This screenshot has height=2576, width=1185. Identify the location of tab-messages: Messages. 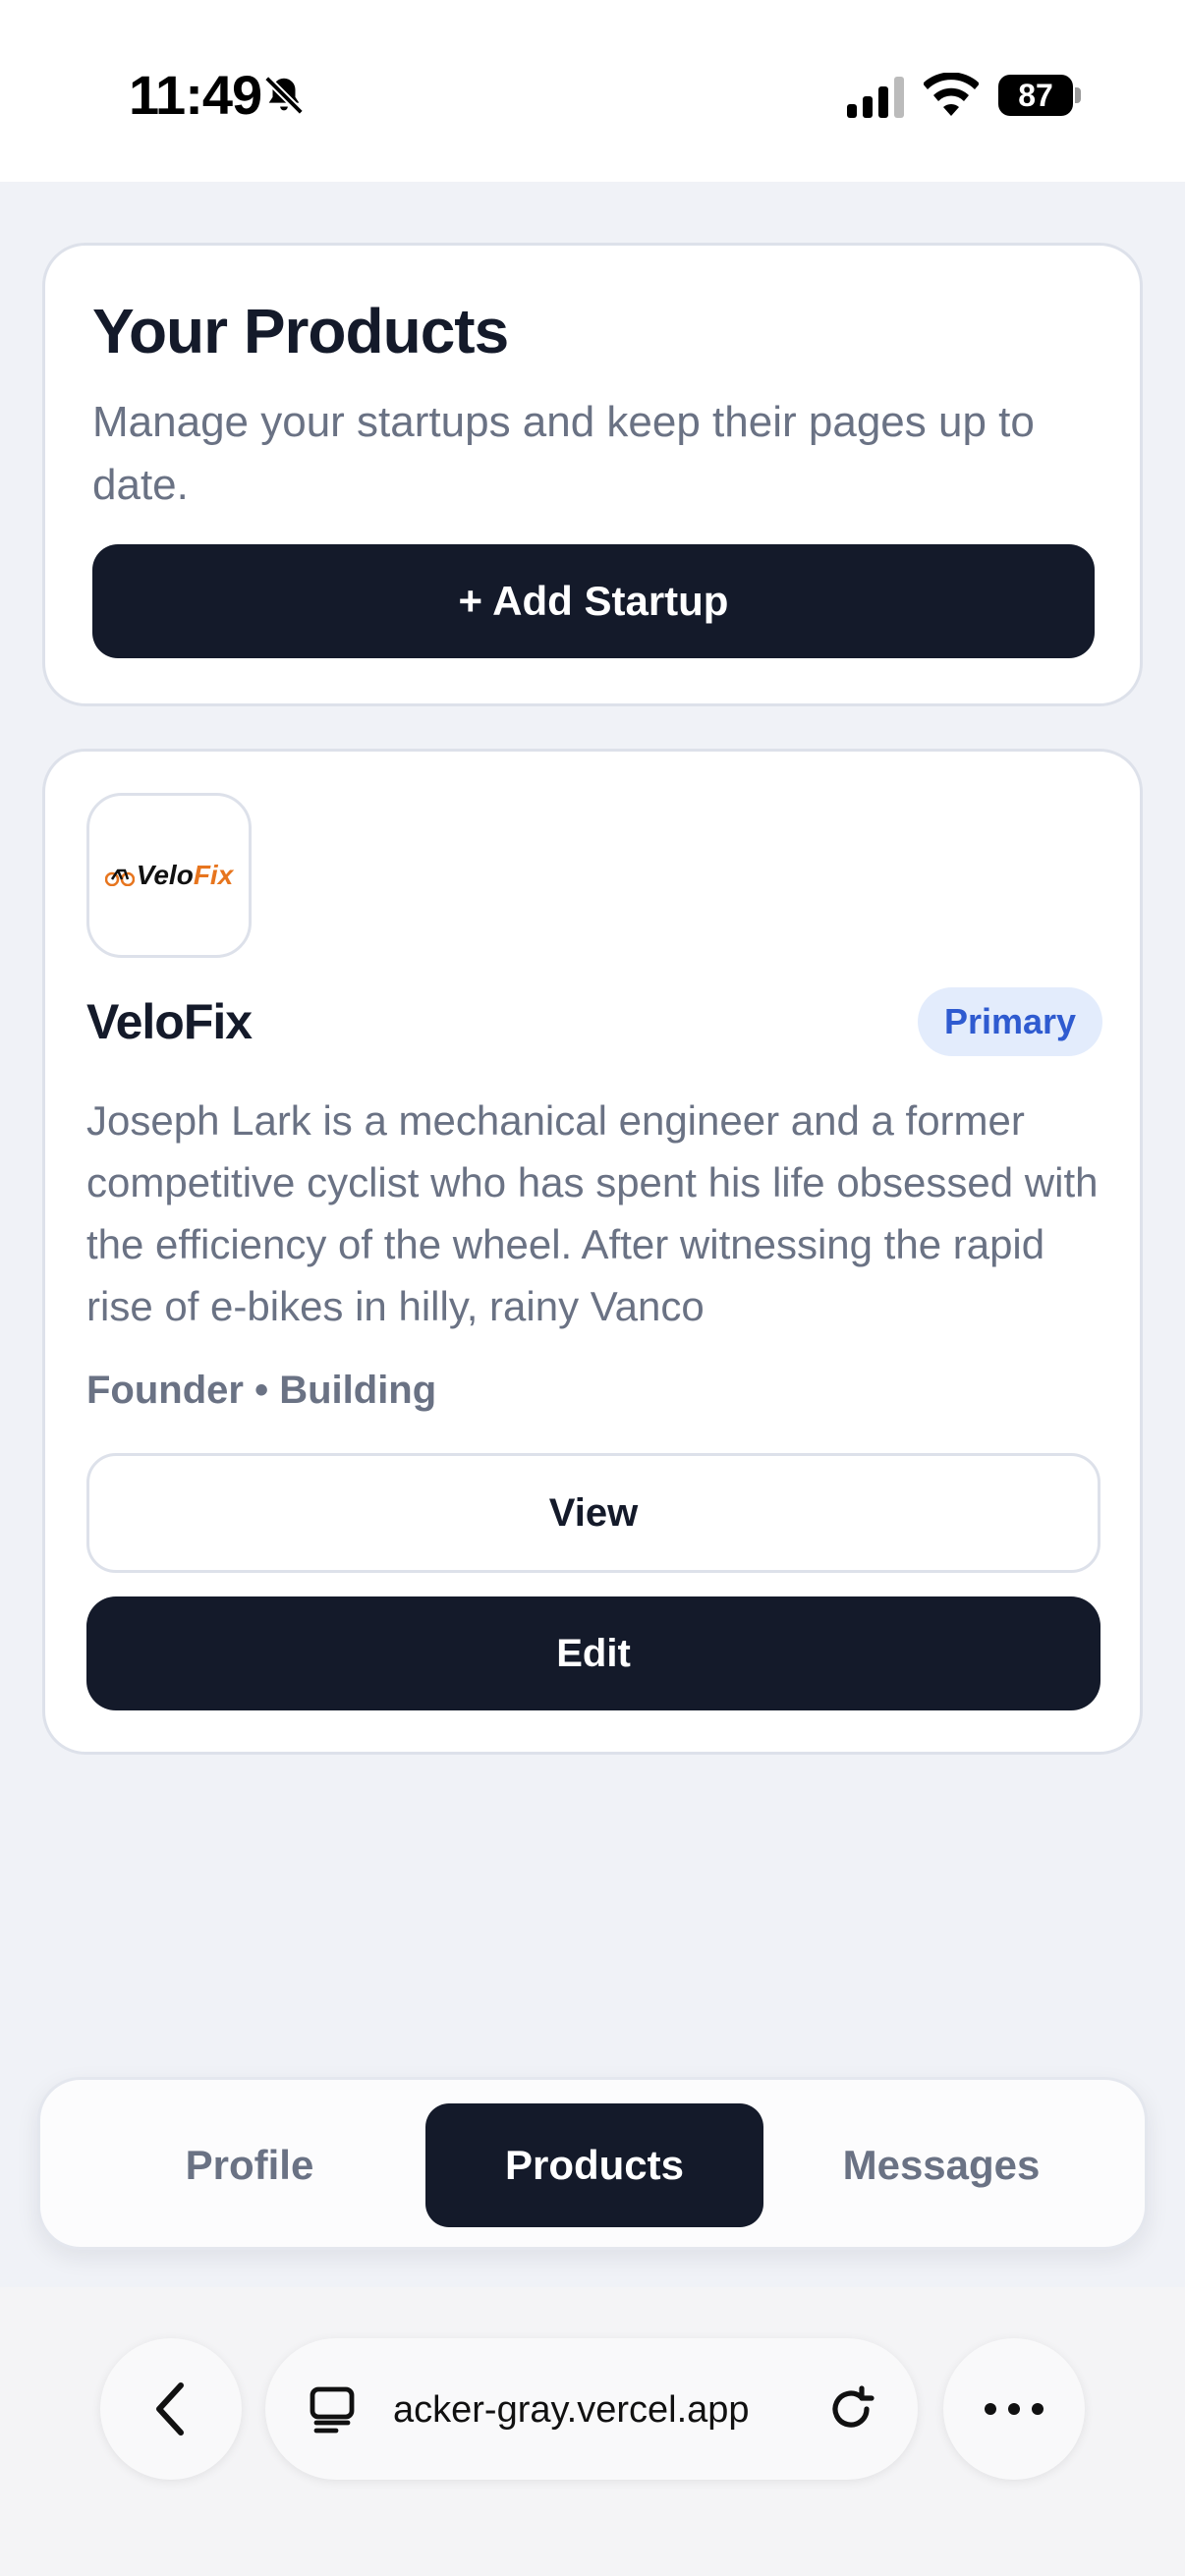
(941, 2165).